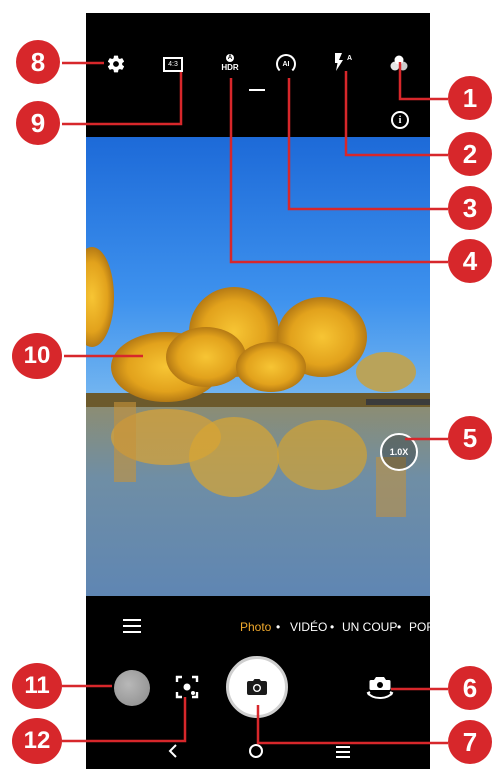 The width and height of the screenshot is (496, 769). What do you see at coordinates (37, 741) in the screenshot?
I see `callout-12: 12` at bounding box center [37, 741].